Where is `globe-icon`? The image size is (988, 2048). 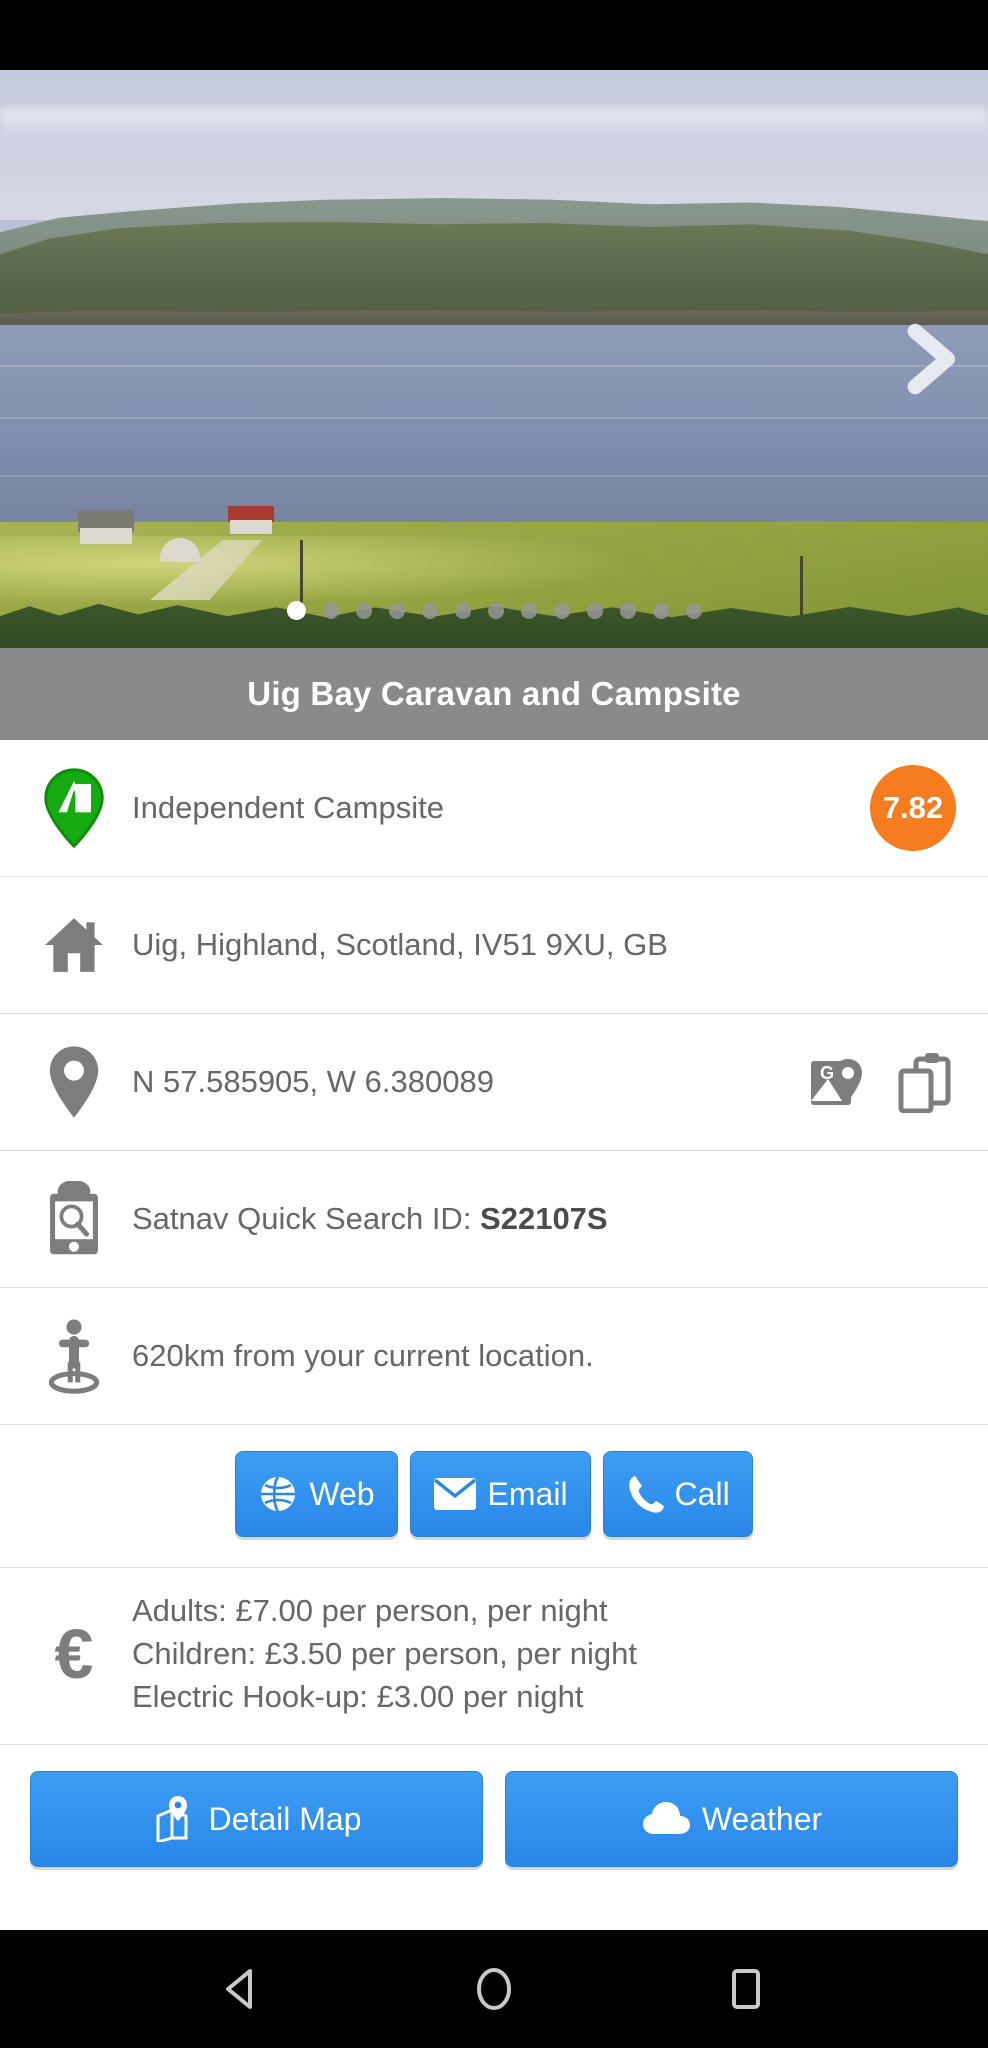 globe-icon is located at coordinates (278, 1494).